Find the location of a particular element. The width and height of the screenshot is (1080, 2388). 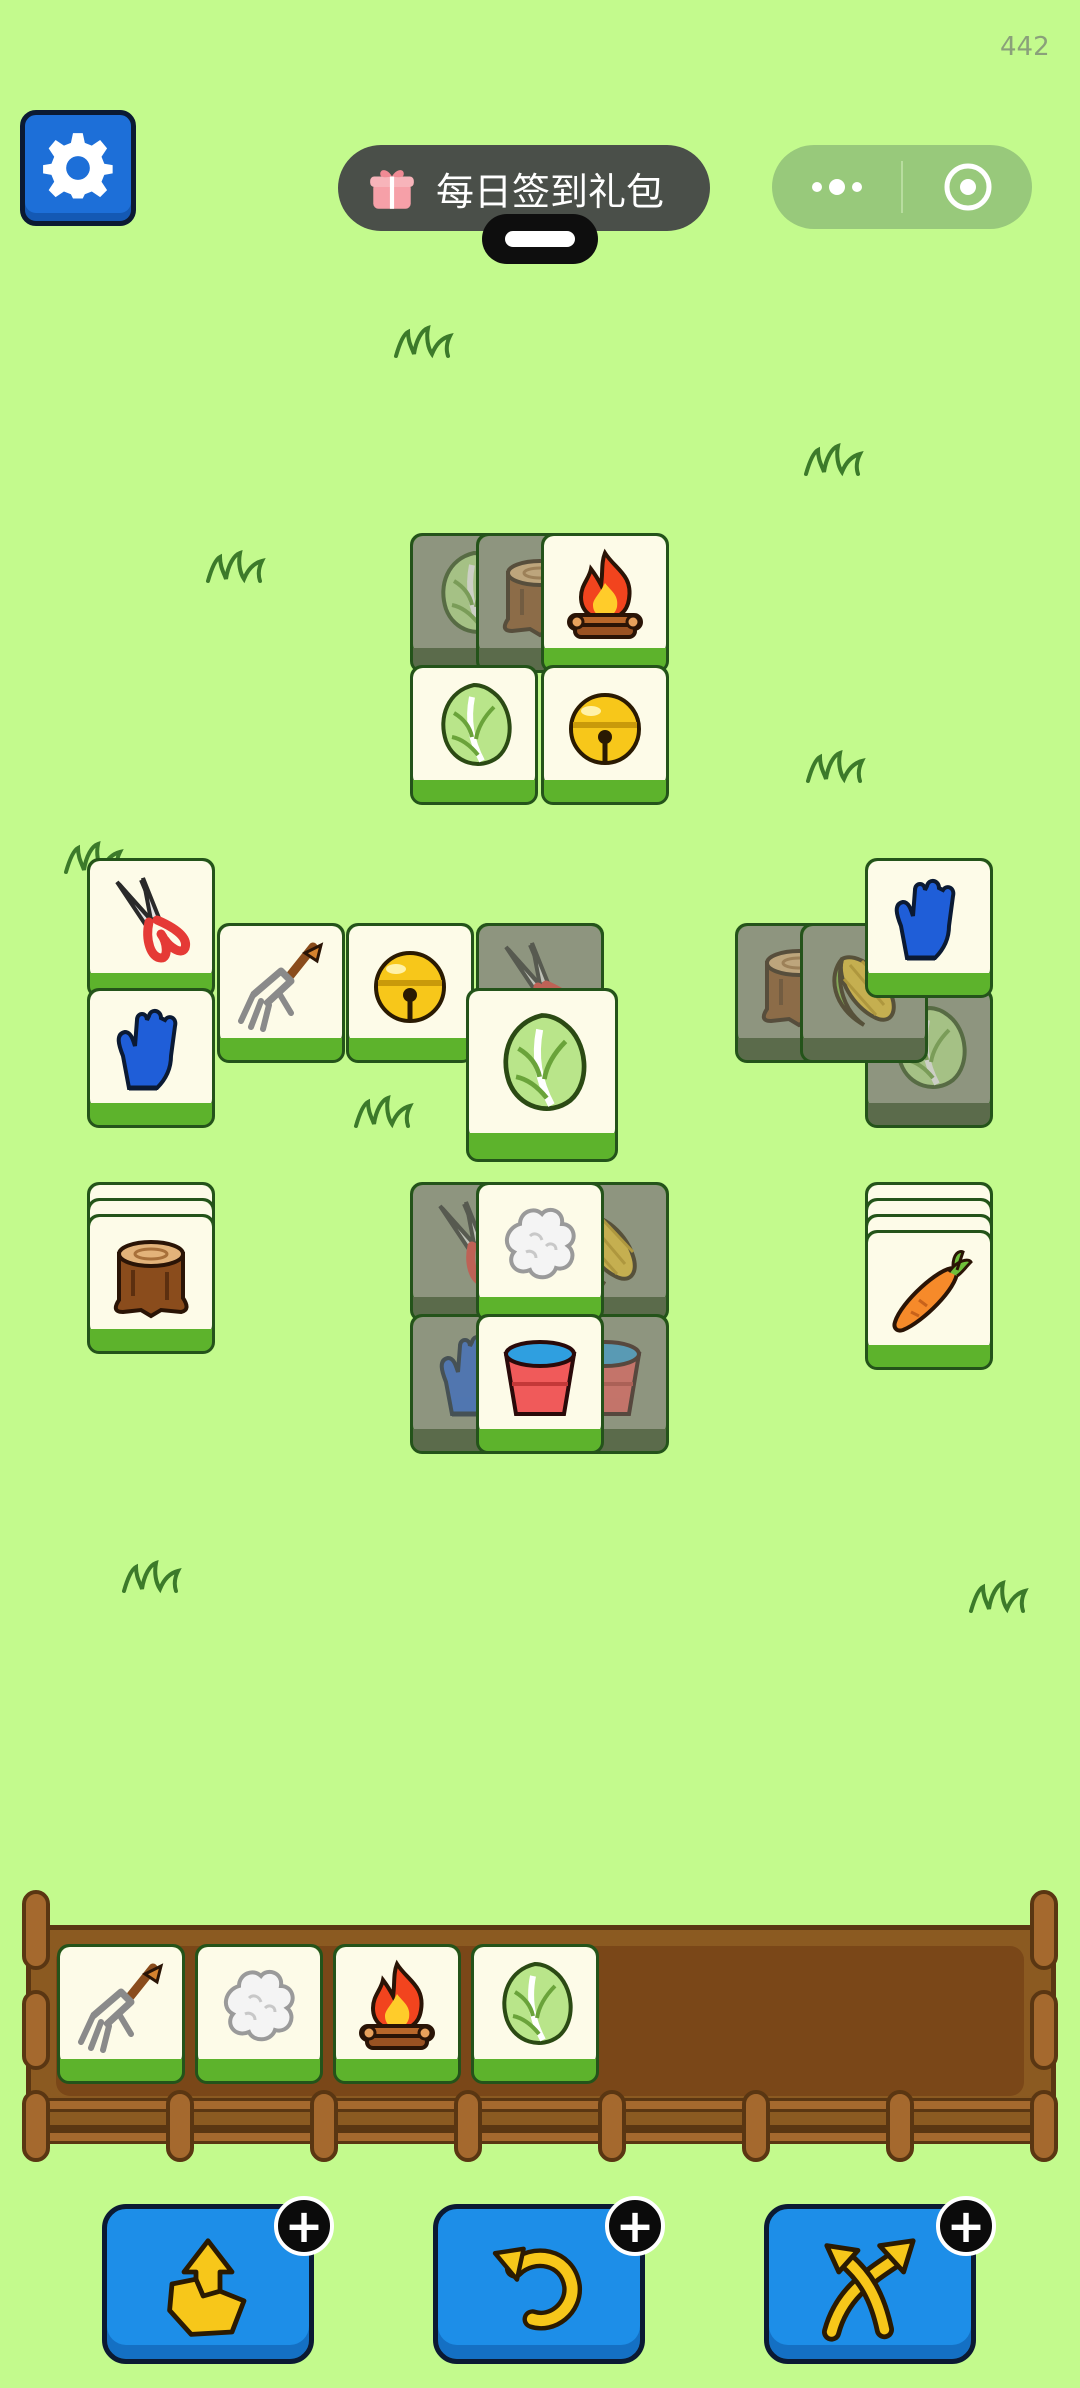

gift-icon is located at coordinates (392, 189).